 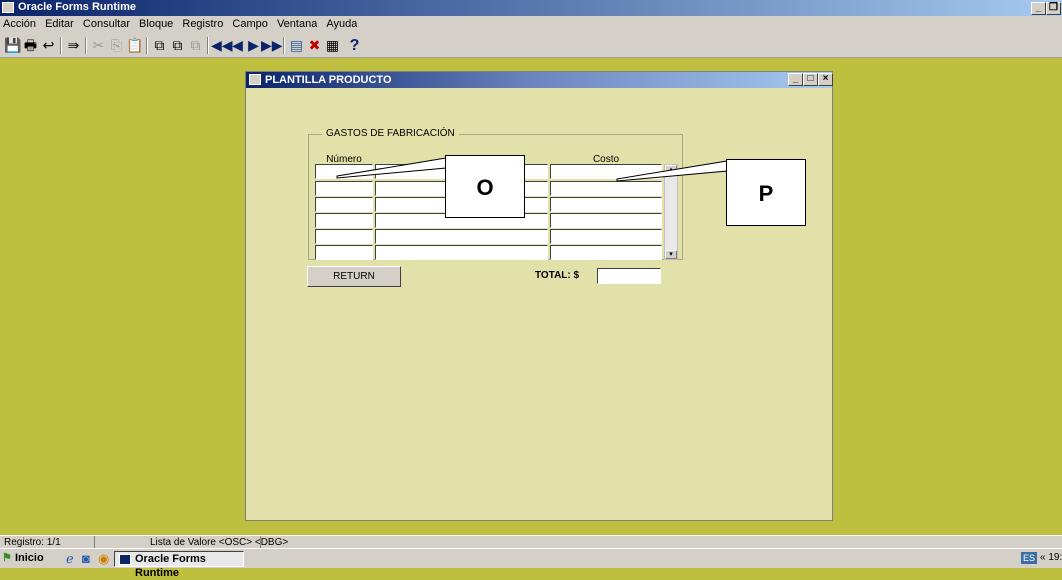 I want to click on start-label: Inicio, so click(x=29, y=558).